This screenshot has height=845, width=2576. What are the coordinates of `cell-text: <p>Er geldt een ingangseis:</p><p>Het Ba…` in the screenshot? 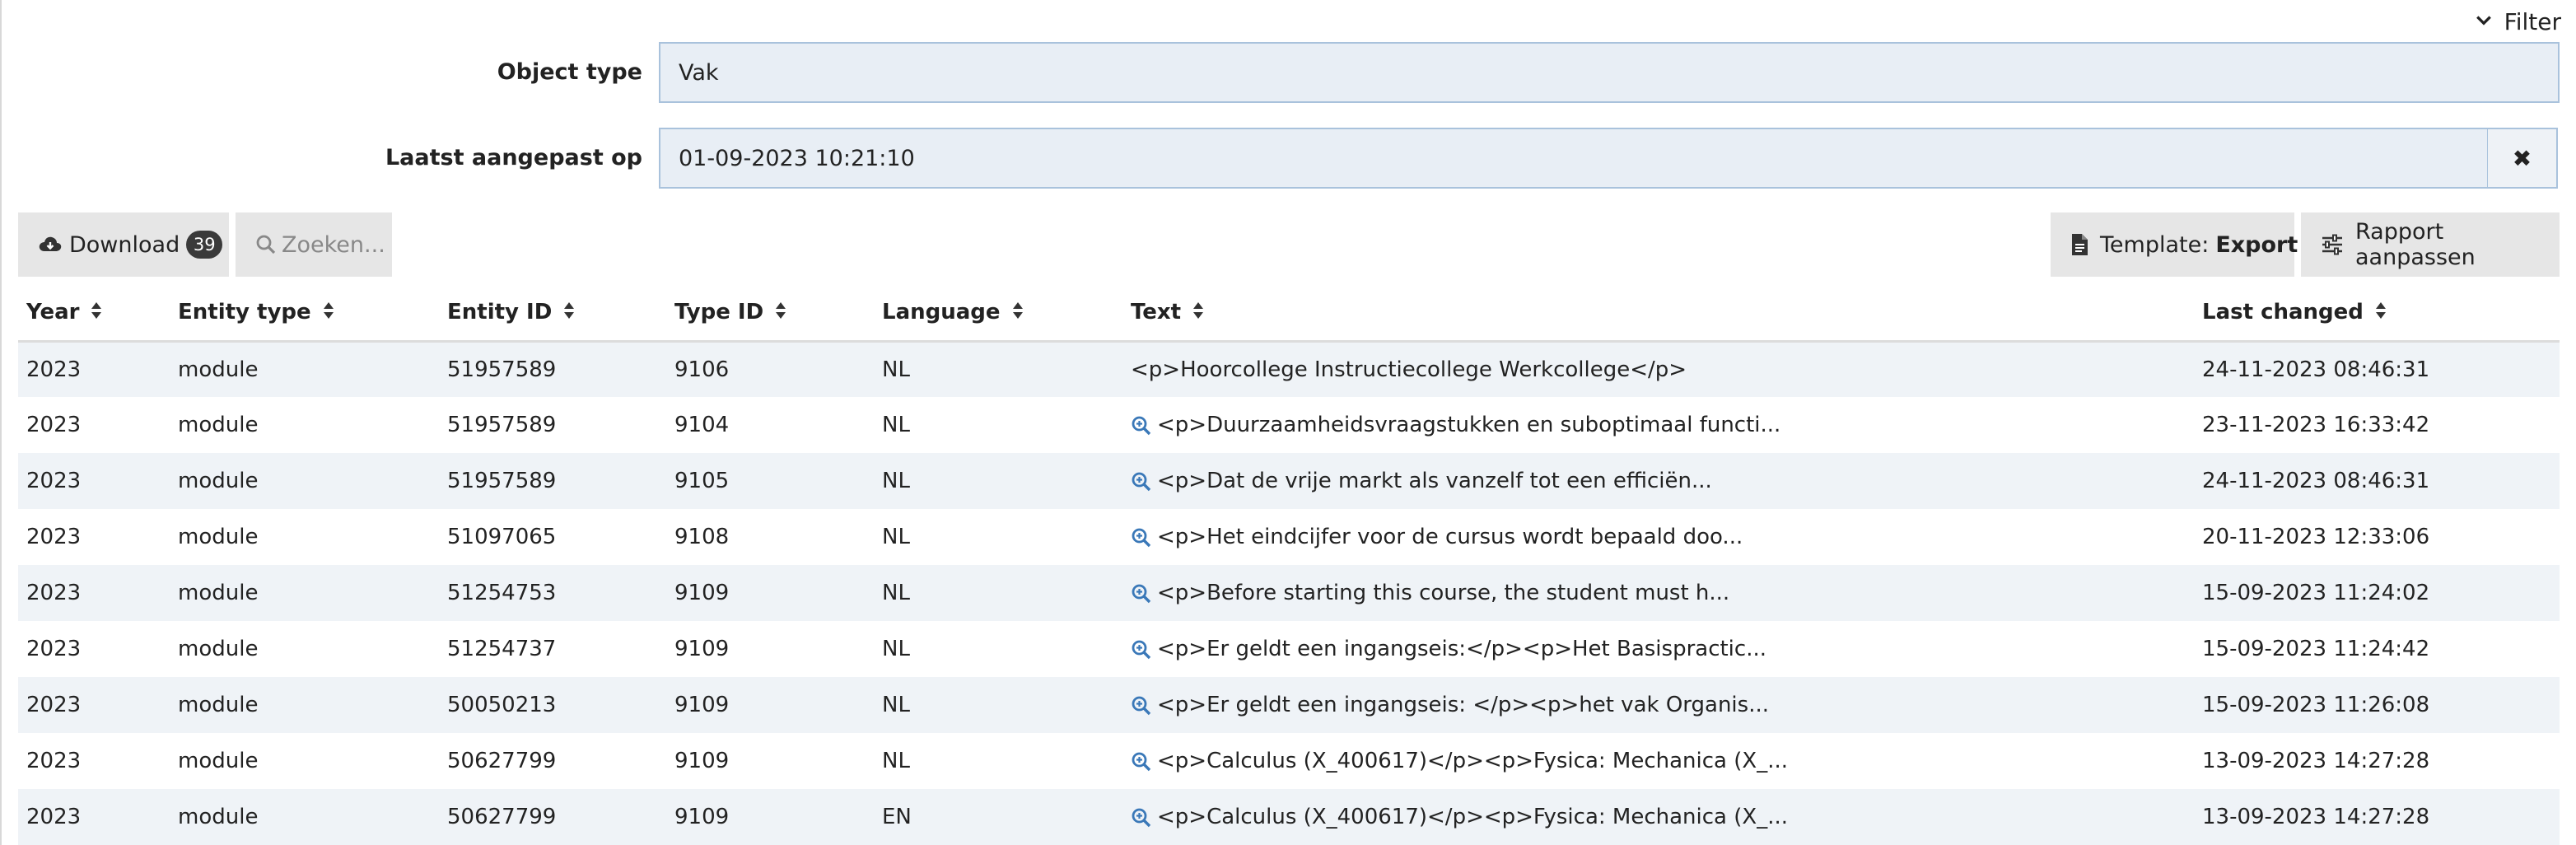 It's located at (1658, 649).